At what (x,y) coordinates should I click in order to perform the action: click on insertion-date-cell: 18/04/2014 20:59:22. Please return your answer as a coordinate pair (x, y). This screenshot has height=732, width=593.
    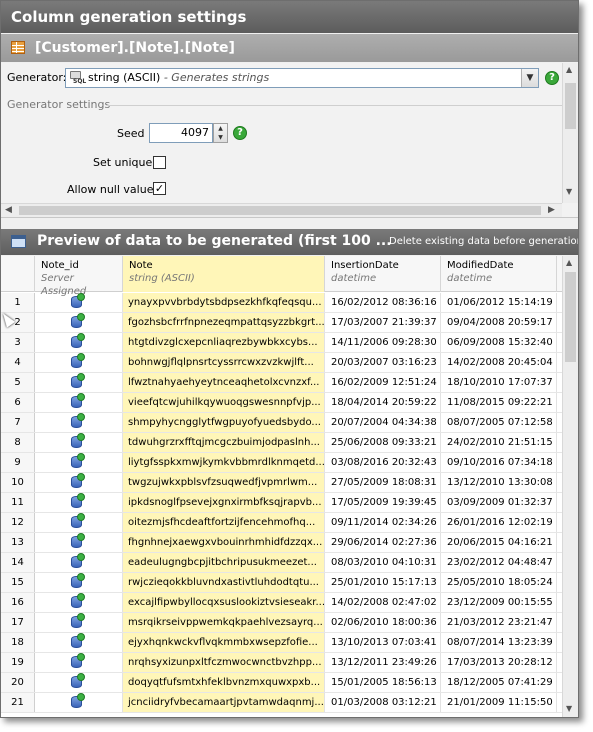
    Looking at the image, I should click on (383, 402).